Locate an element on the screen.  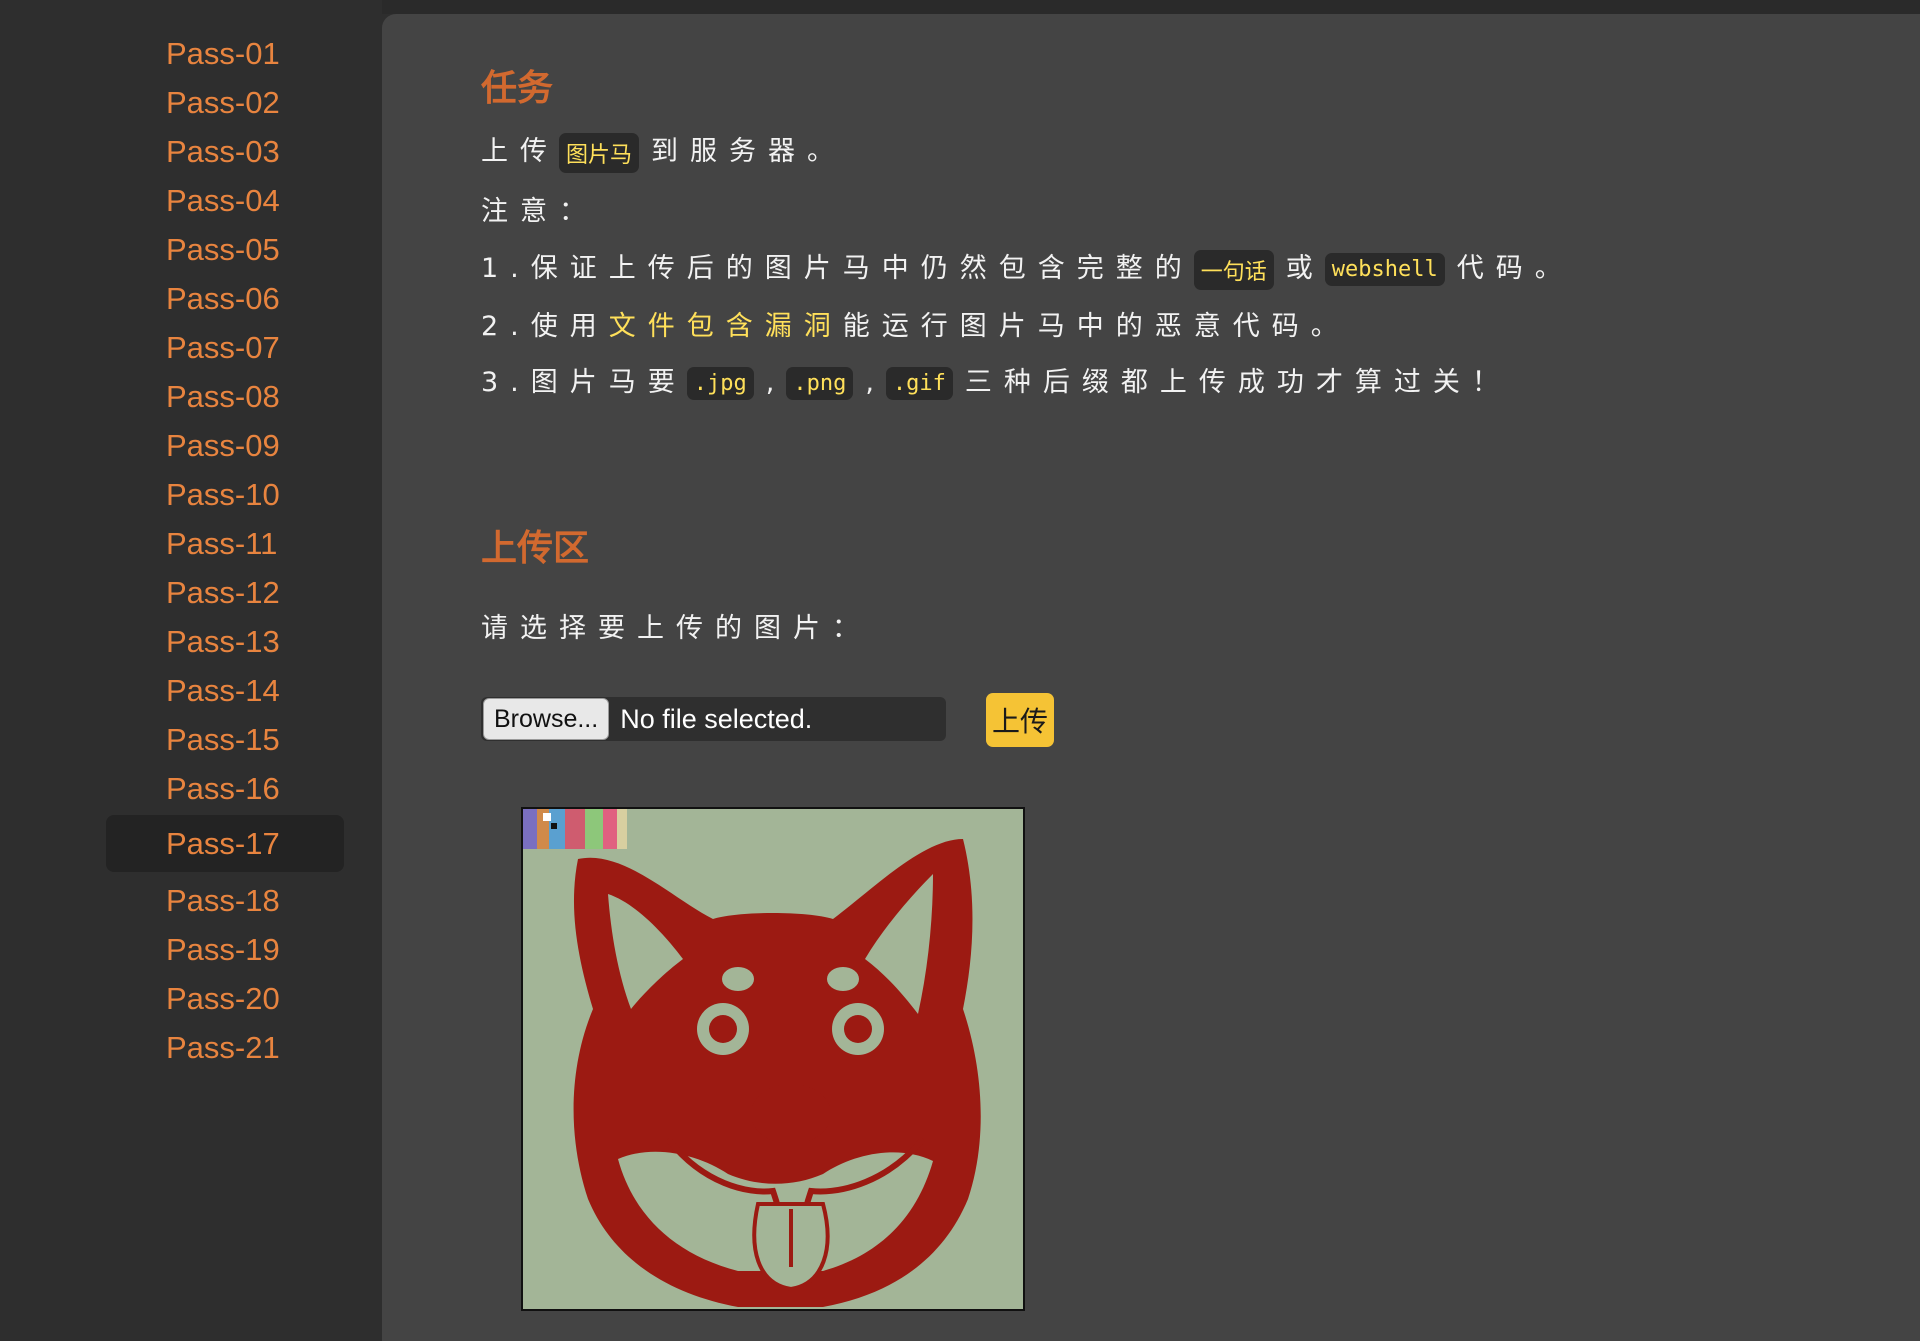
sidebar-item-pass-10: Pass-10 is located at coordinates (225, 494).